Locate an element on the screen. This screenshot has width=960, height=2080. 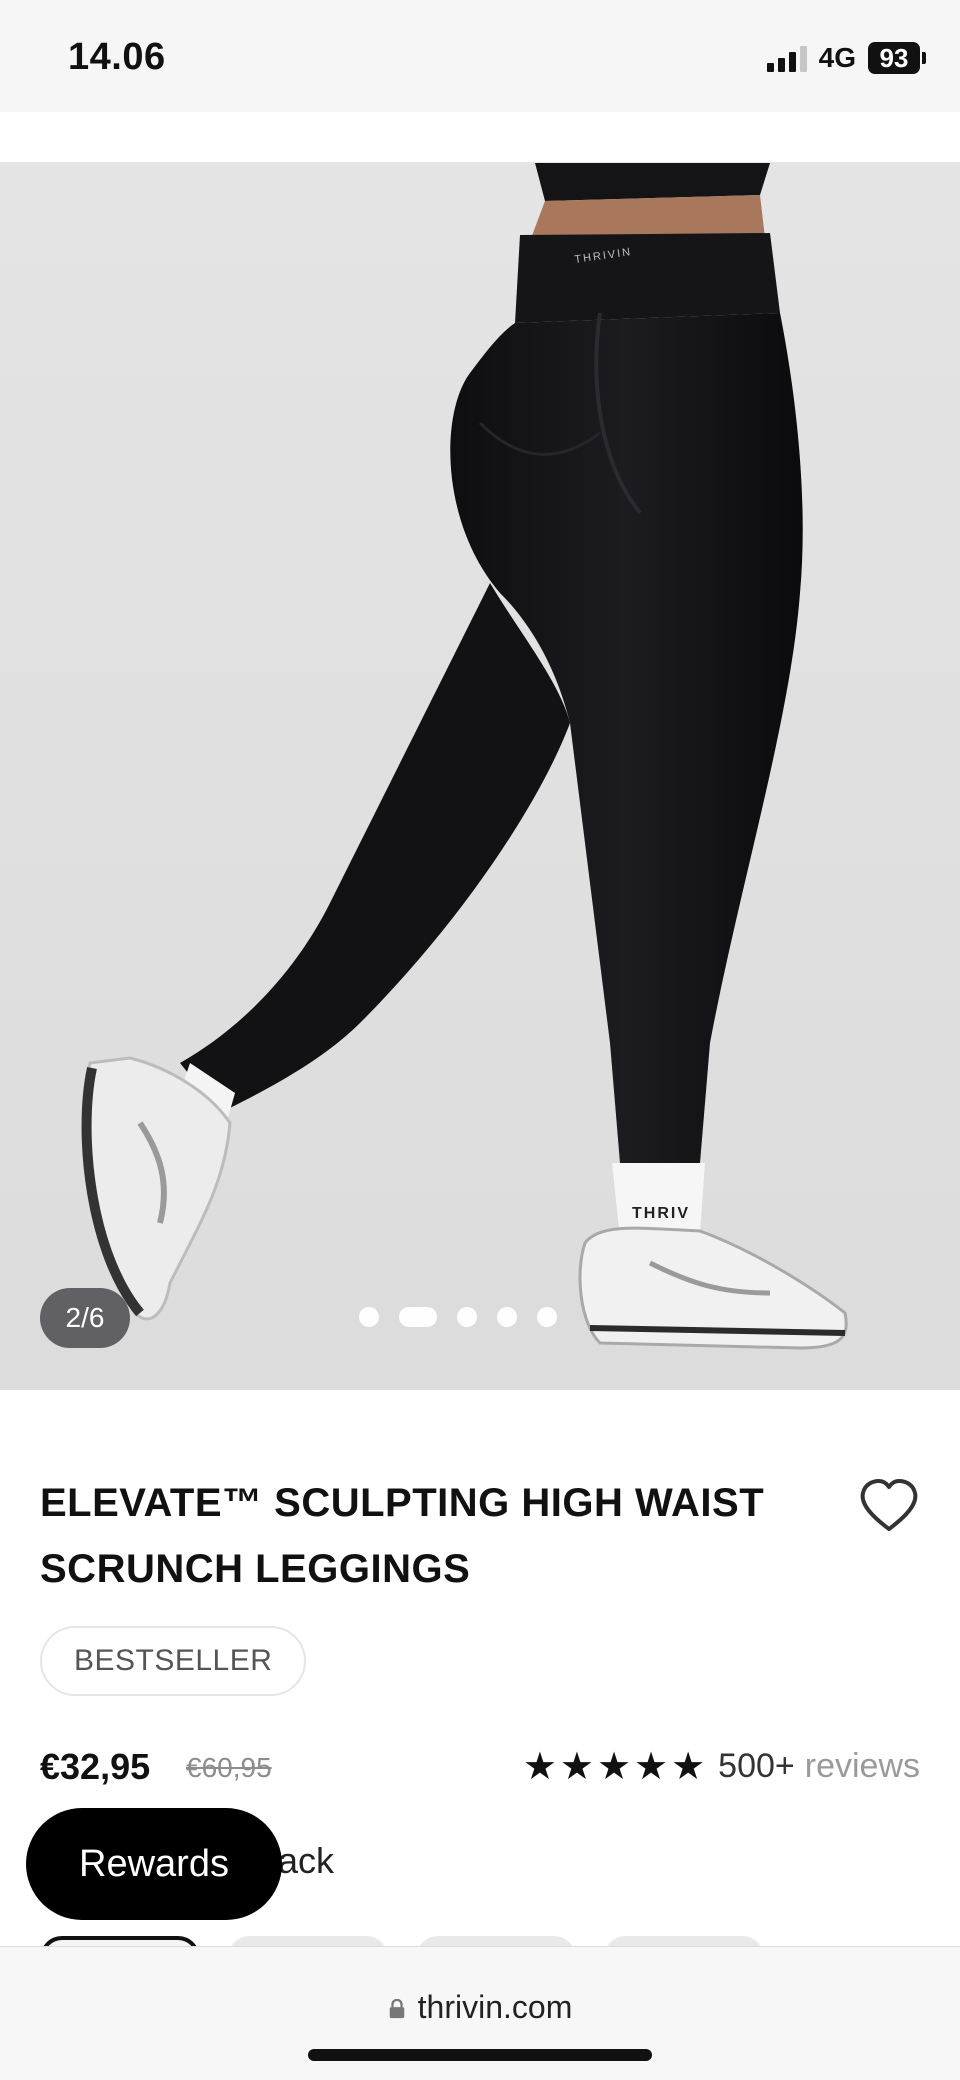
image-counter: 2/6 is located at coordinates (85, 1318).